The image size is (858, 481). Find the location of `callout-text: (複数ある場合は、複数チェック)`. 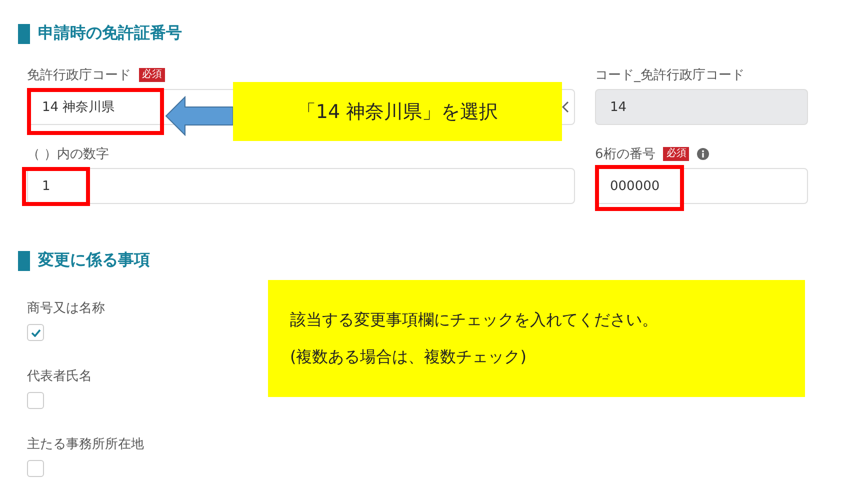

callout-text: (複数ある場合は、複数チェック) is located at coordinates (408, 357).